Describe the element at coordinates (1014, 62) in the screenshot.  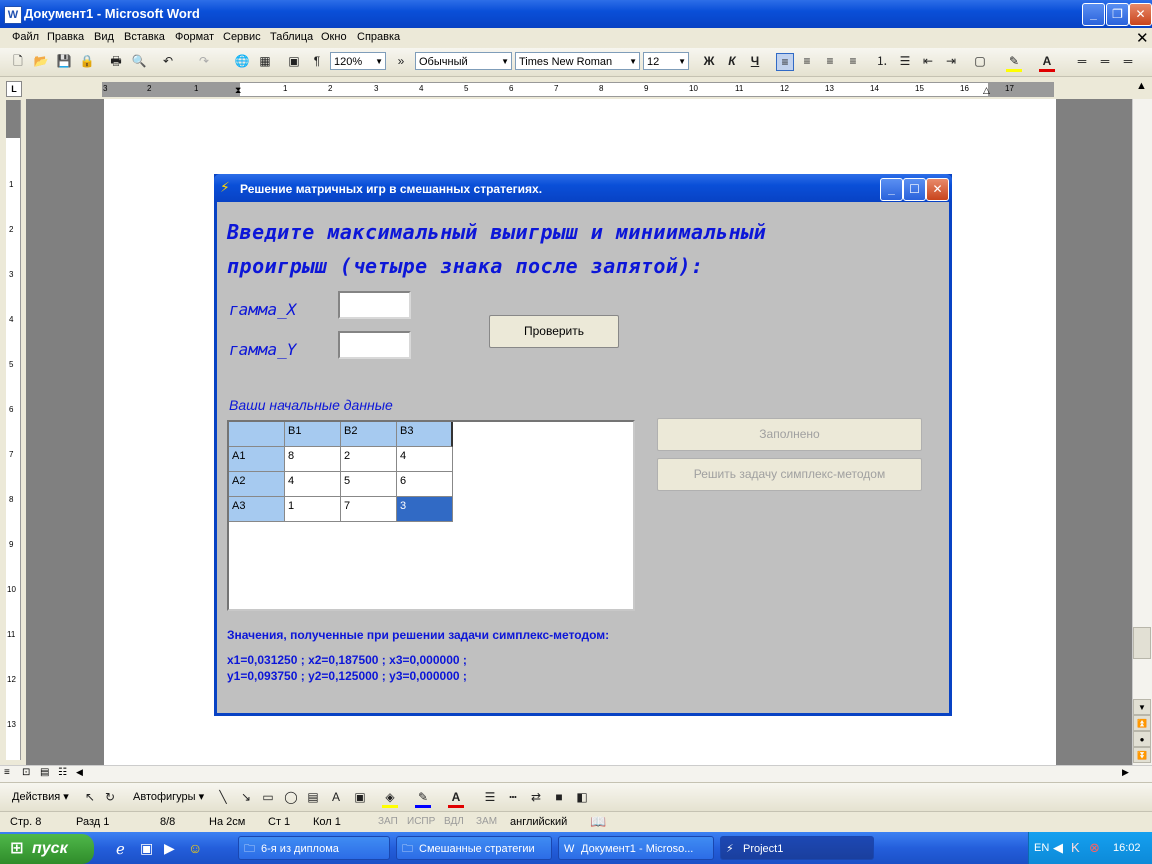
I see `highlight-icon: ✎` at that location.